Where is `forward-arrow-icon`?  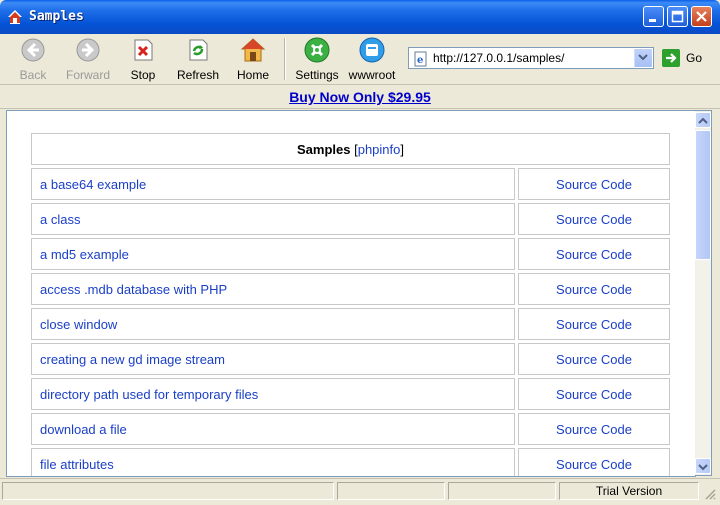
forward-arrow-icon is located at coordinates (88, 50).